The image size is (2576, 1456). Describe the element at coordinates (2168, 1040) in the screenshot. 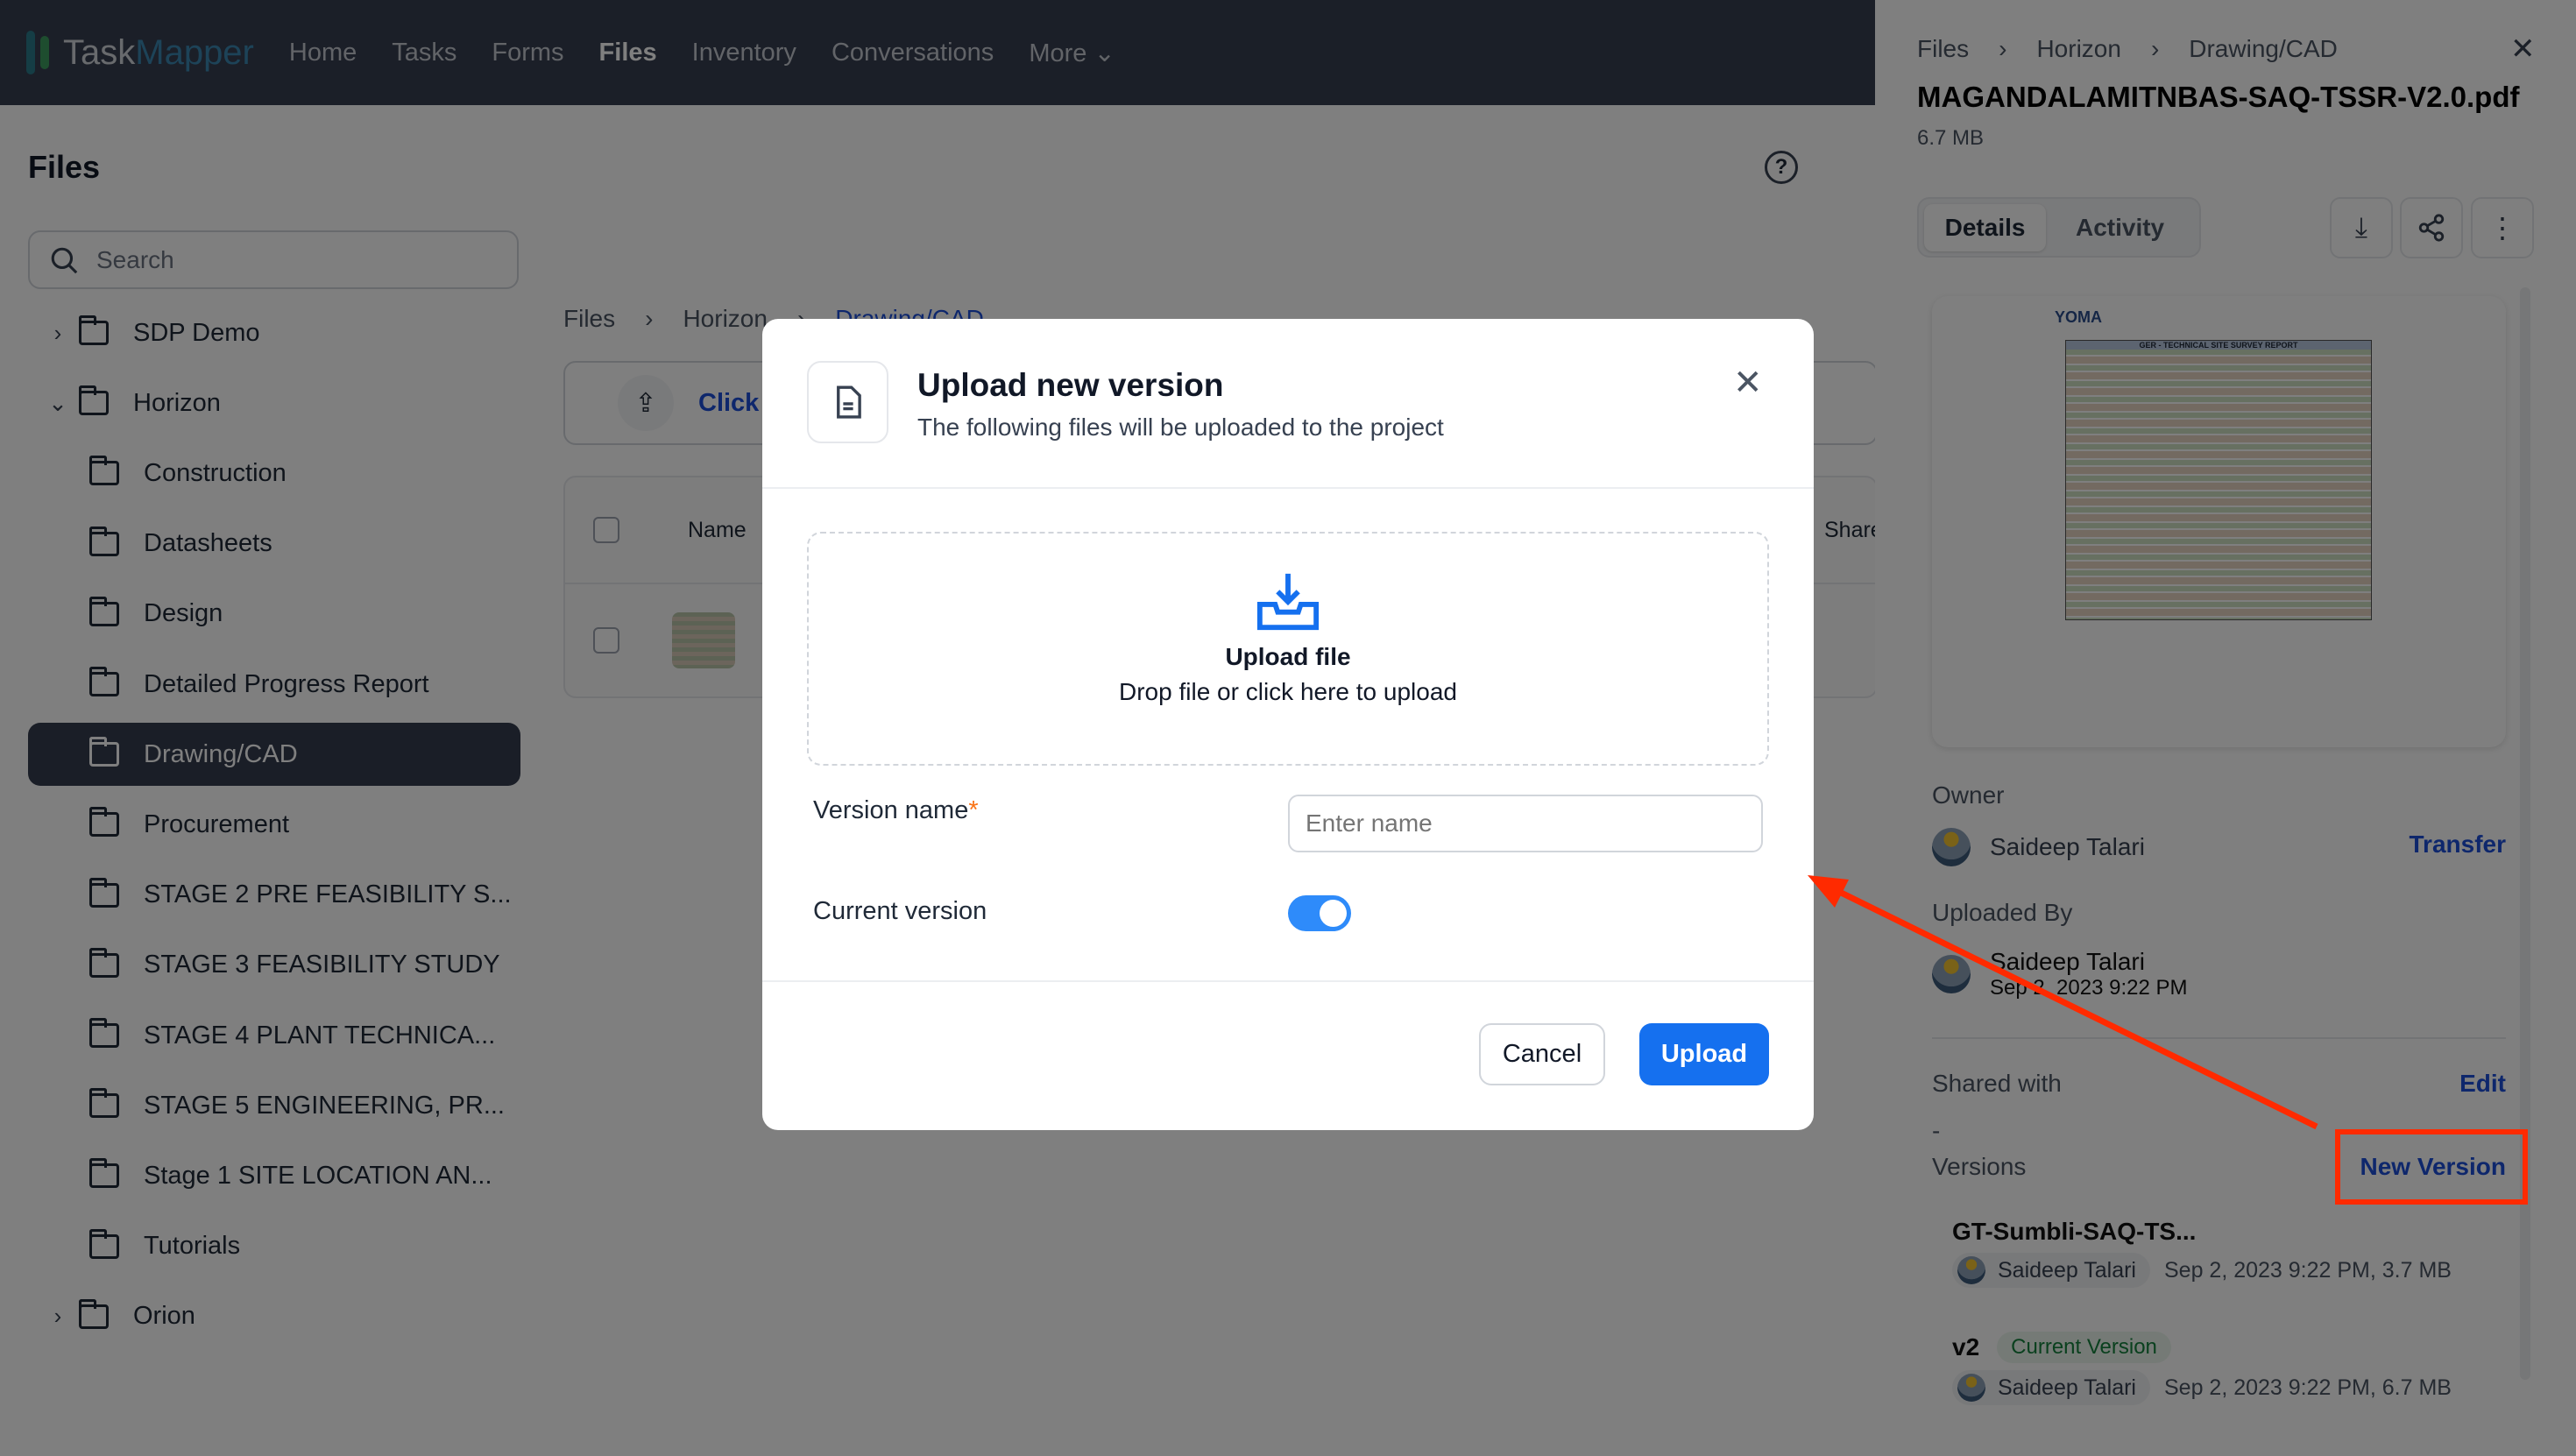

I see `annotation-arrow` at that location.